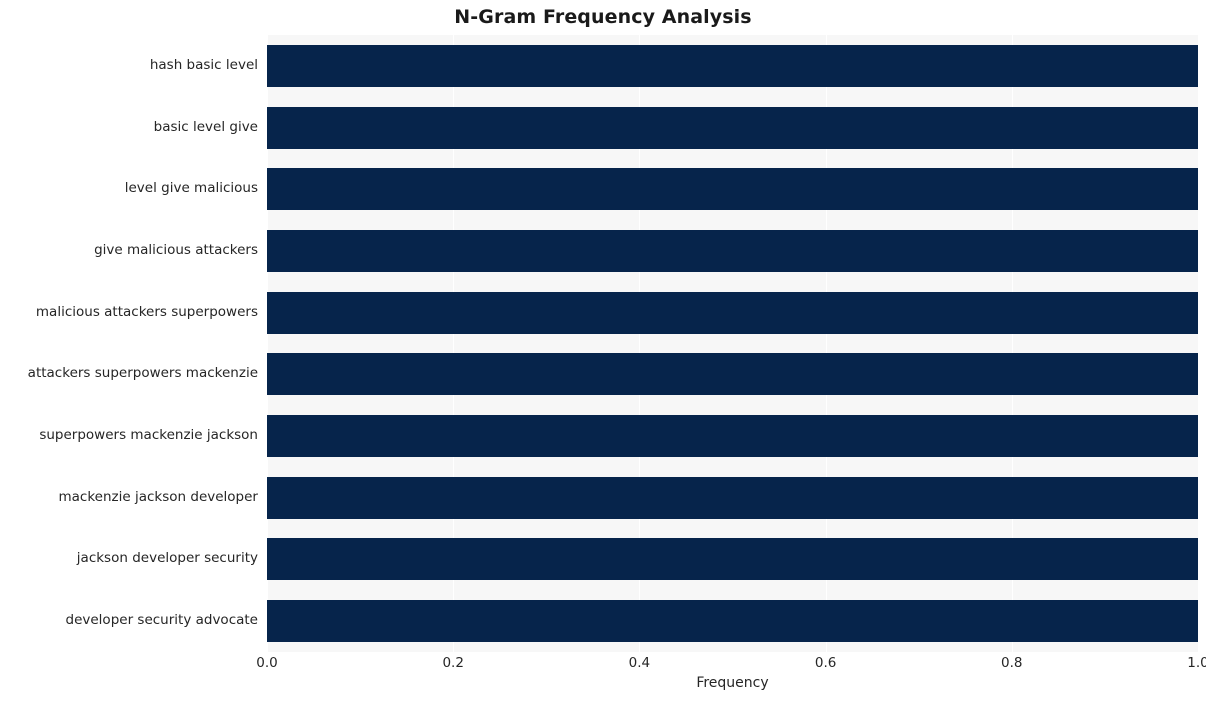  I want to click on chart-title: N-Gram Frequency Analysis, so click(603, 17).